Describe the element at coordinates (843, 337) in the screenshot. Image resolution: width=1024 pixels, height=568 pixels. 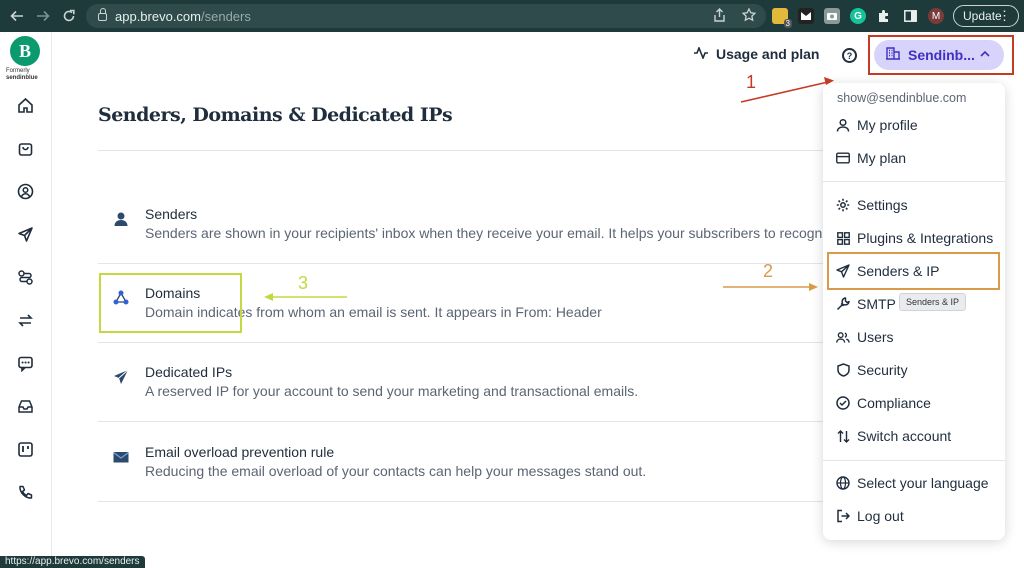
I see `users-icon` at that location.